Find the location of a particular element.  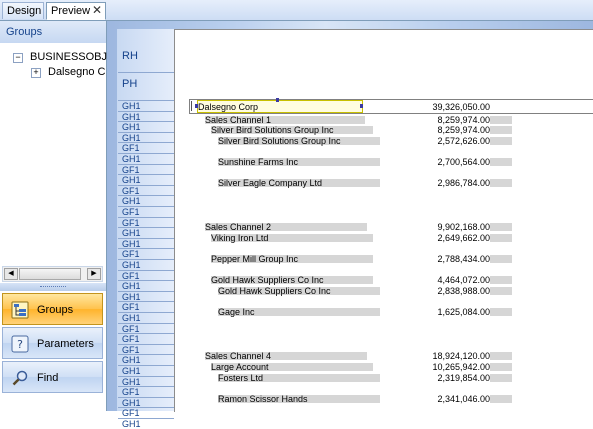

company-total: 39,326,050.00 is located at coordinates (461, 107).